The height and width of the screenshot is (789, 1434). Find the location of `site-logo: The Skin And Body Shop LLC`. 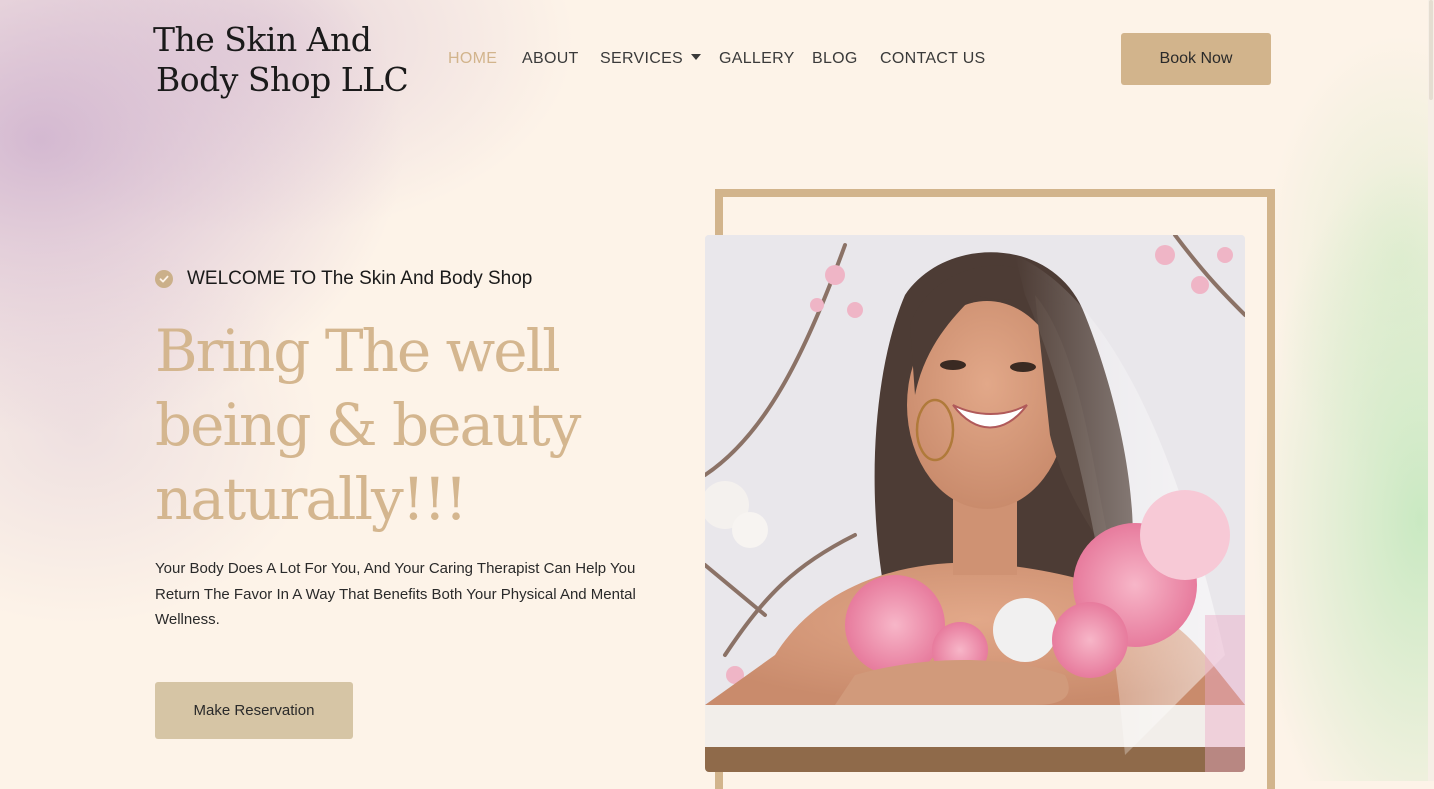

site-logo: The Skin And Body Shop LLC is located at coordinates (281, 60).